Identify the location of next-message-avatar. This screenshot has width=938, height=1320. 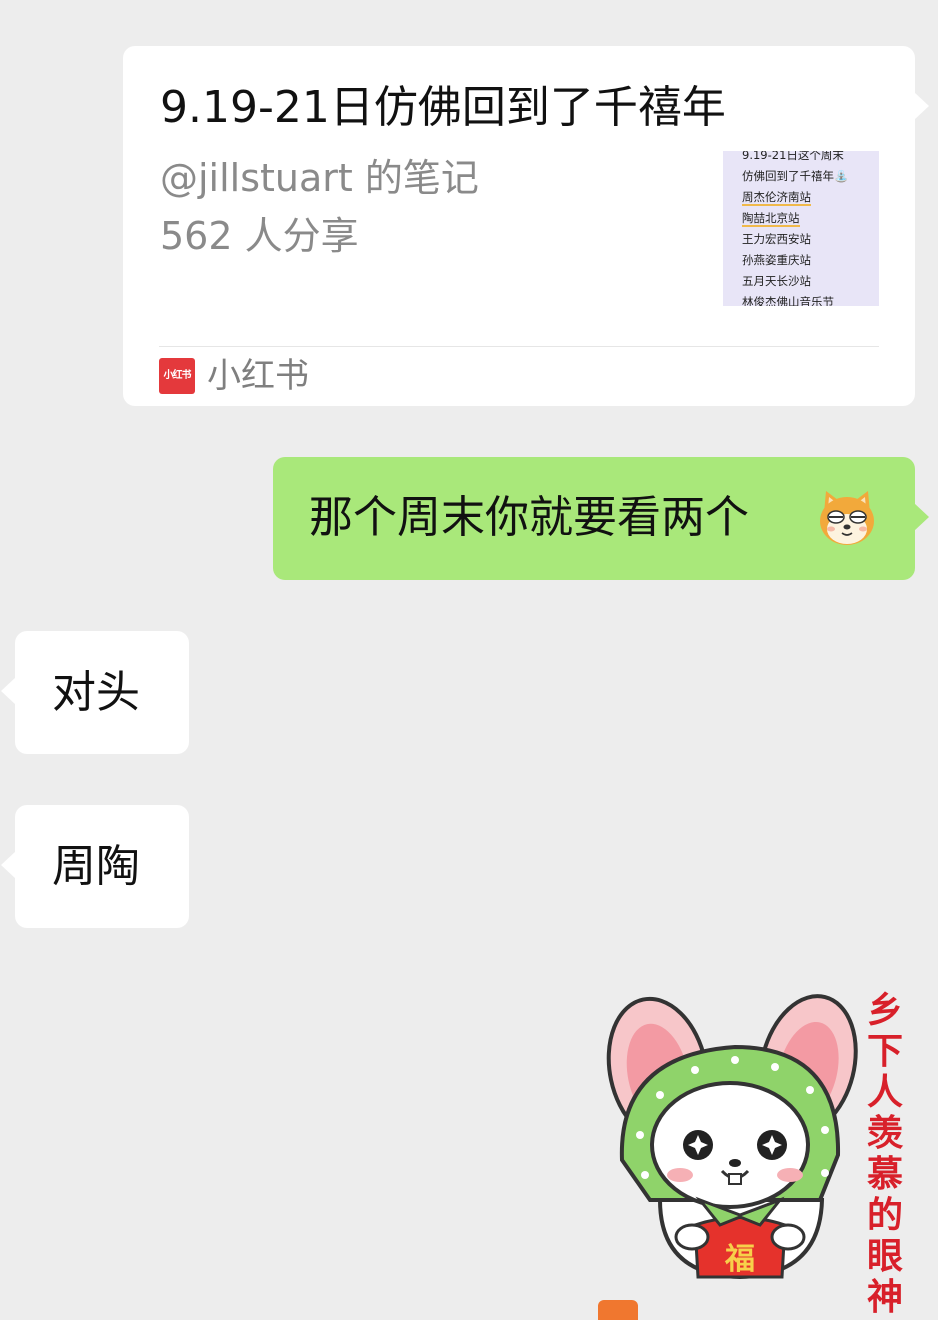
(618, 1310).